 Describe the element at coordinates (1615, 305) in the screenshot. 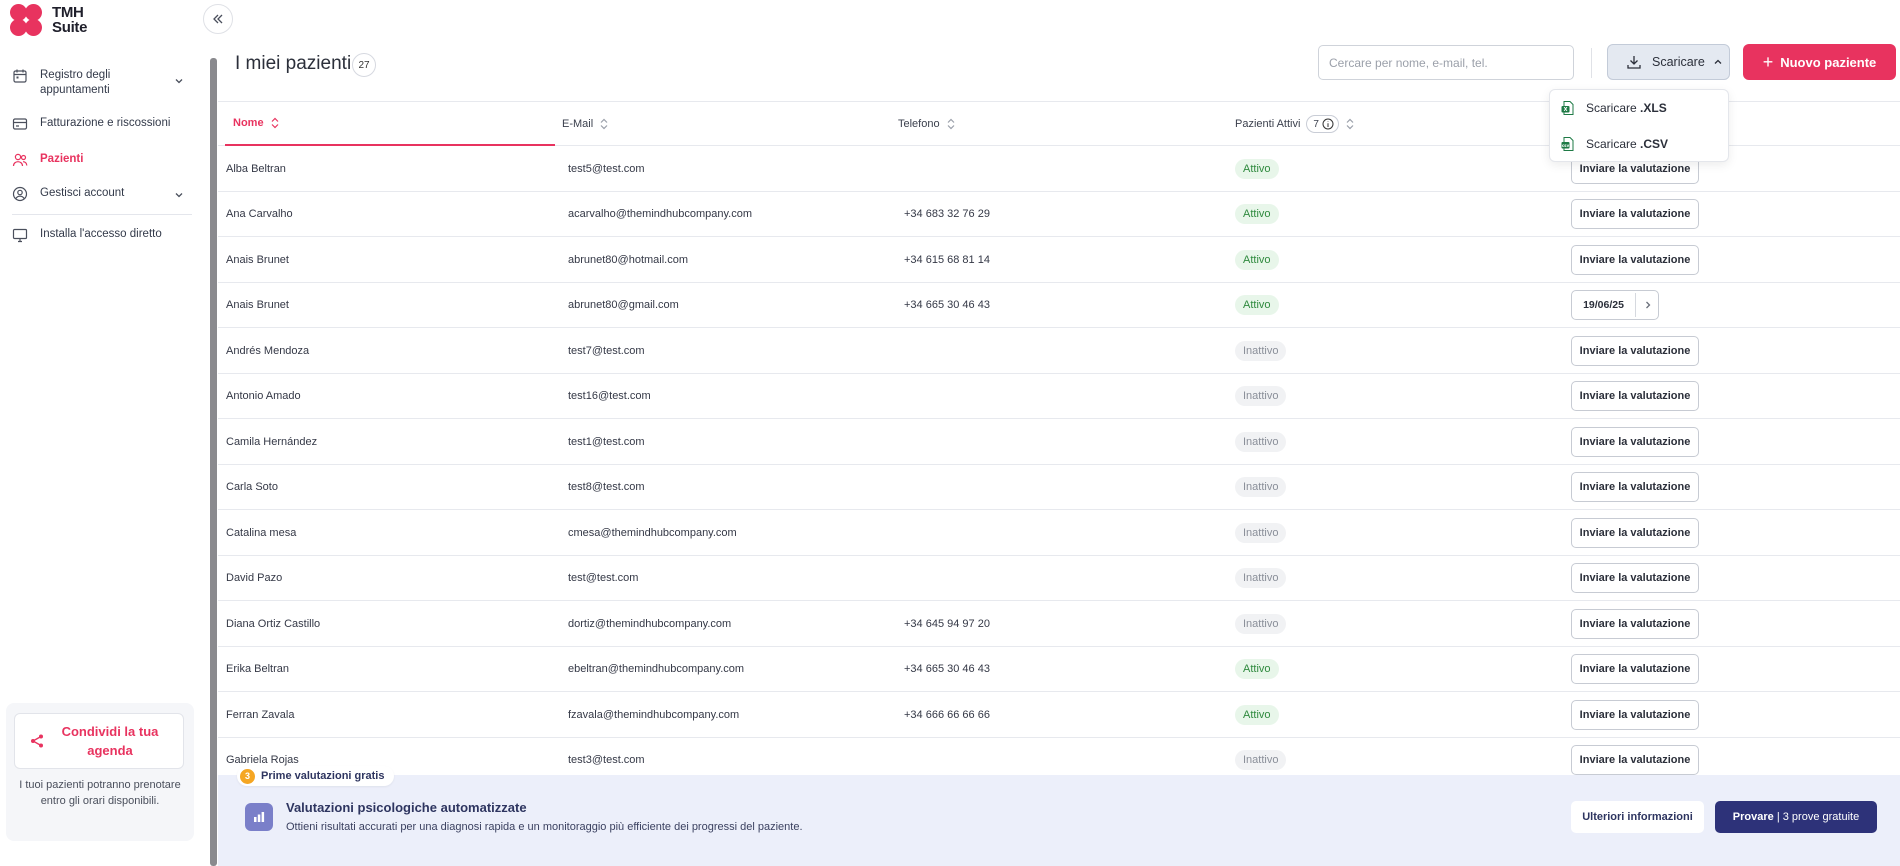

I see `evaluation-date-button: 19/06/25` at that location.